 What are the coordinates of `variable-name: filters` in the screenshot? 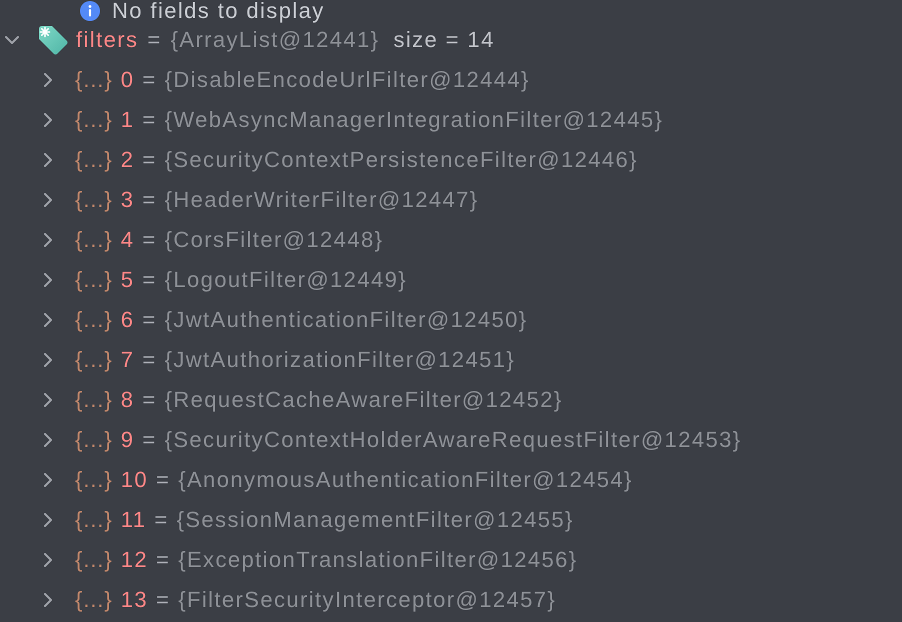 It's located at (107, 40).